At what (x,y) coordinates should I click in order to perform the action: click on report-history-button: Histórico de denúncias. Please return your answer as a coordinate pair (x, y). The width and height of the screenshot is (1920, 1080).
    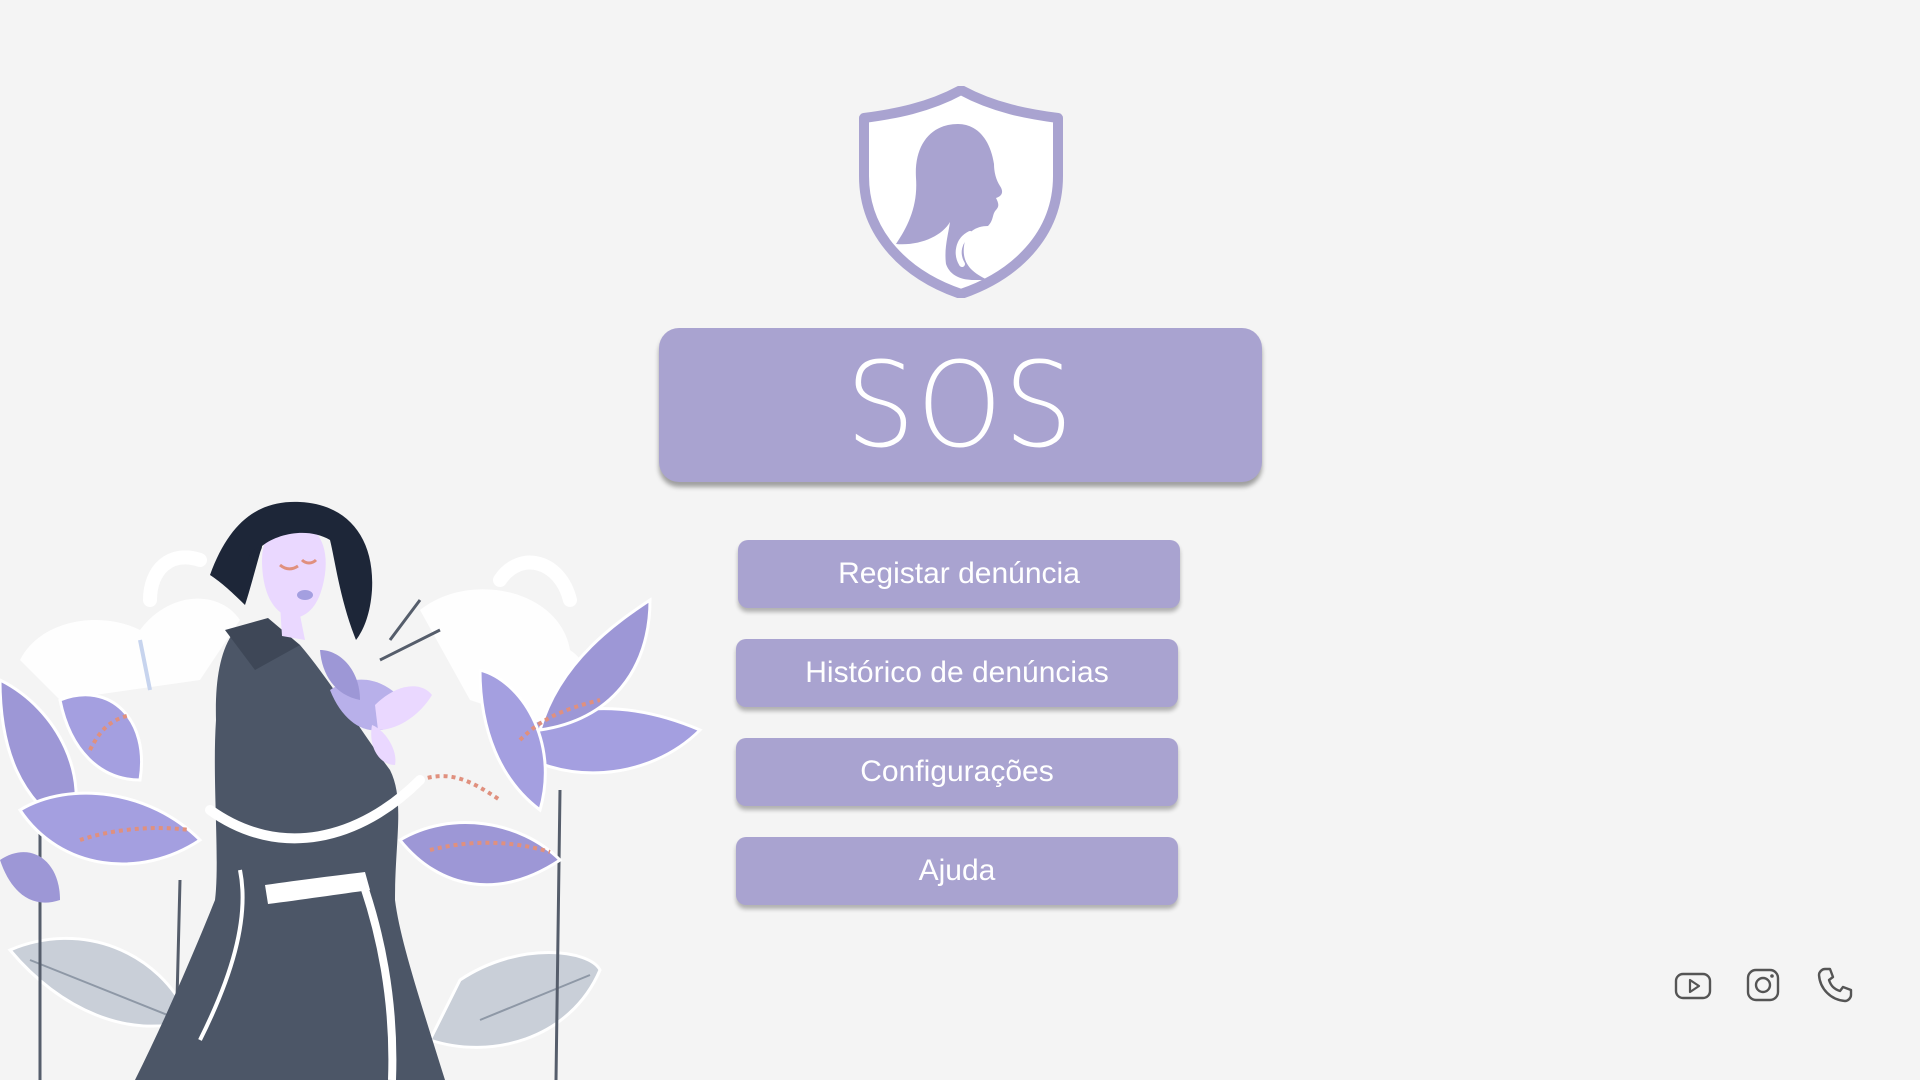
    Looking at the image, I should click on (957, 673).